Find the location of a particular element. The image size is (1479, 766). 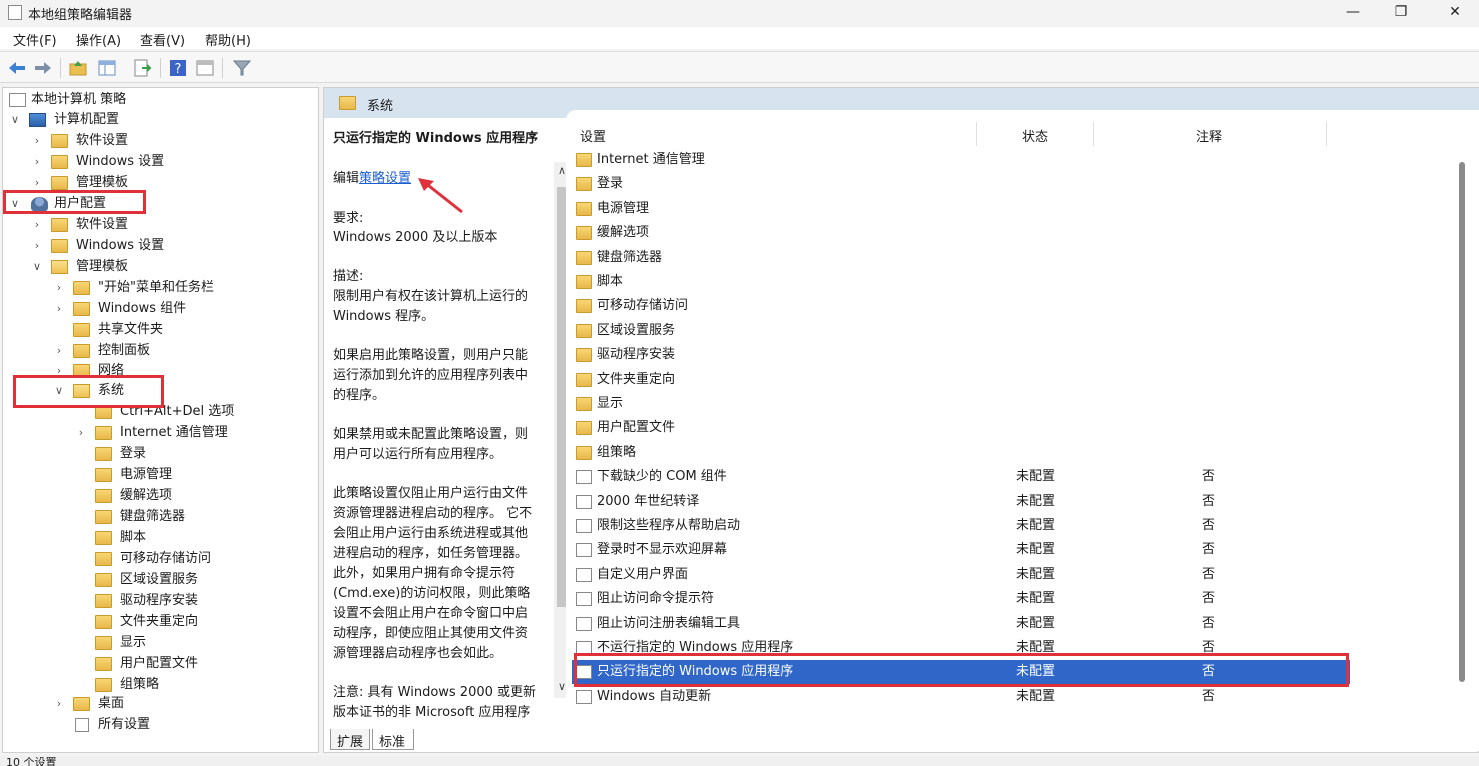

export-list-icon is located at coordinates (142, 68).